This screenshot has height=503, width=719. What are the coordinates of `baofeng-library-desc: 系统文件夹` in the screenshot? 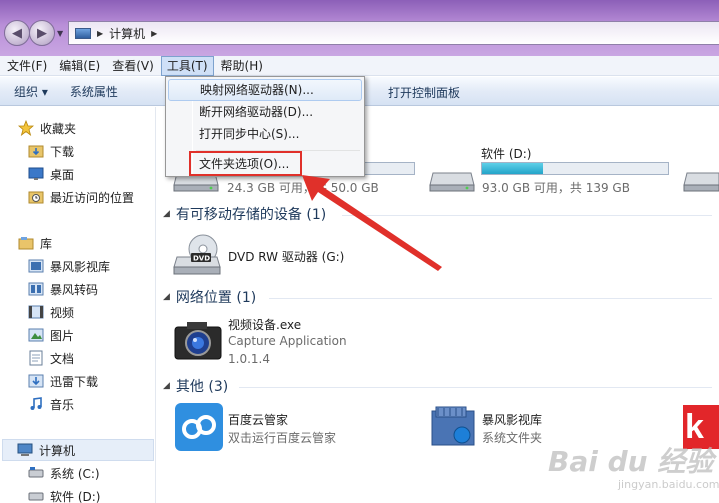 It's located at (512, 438).